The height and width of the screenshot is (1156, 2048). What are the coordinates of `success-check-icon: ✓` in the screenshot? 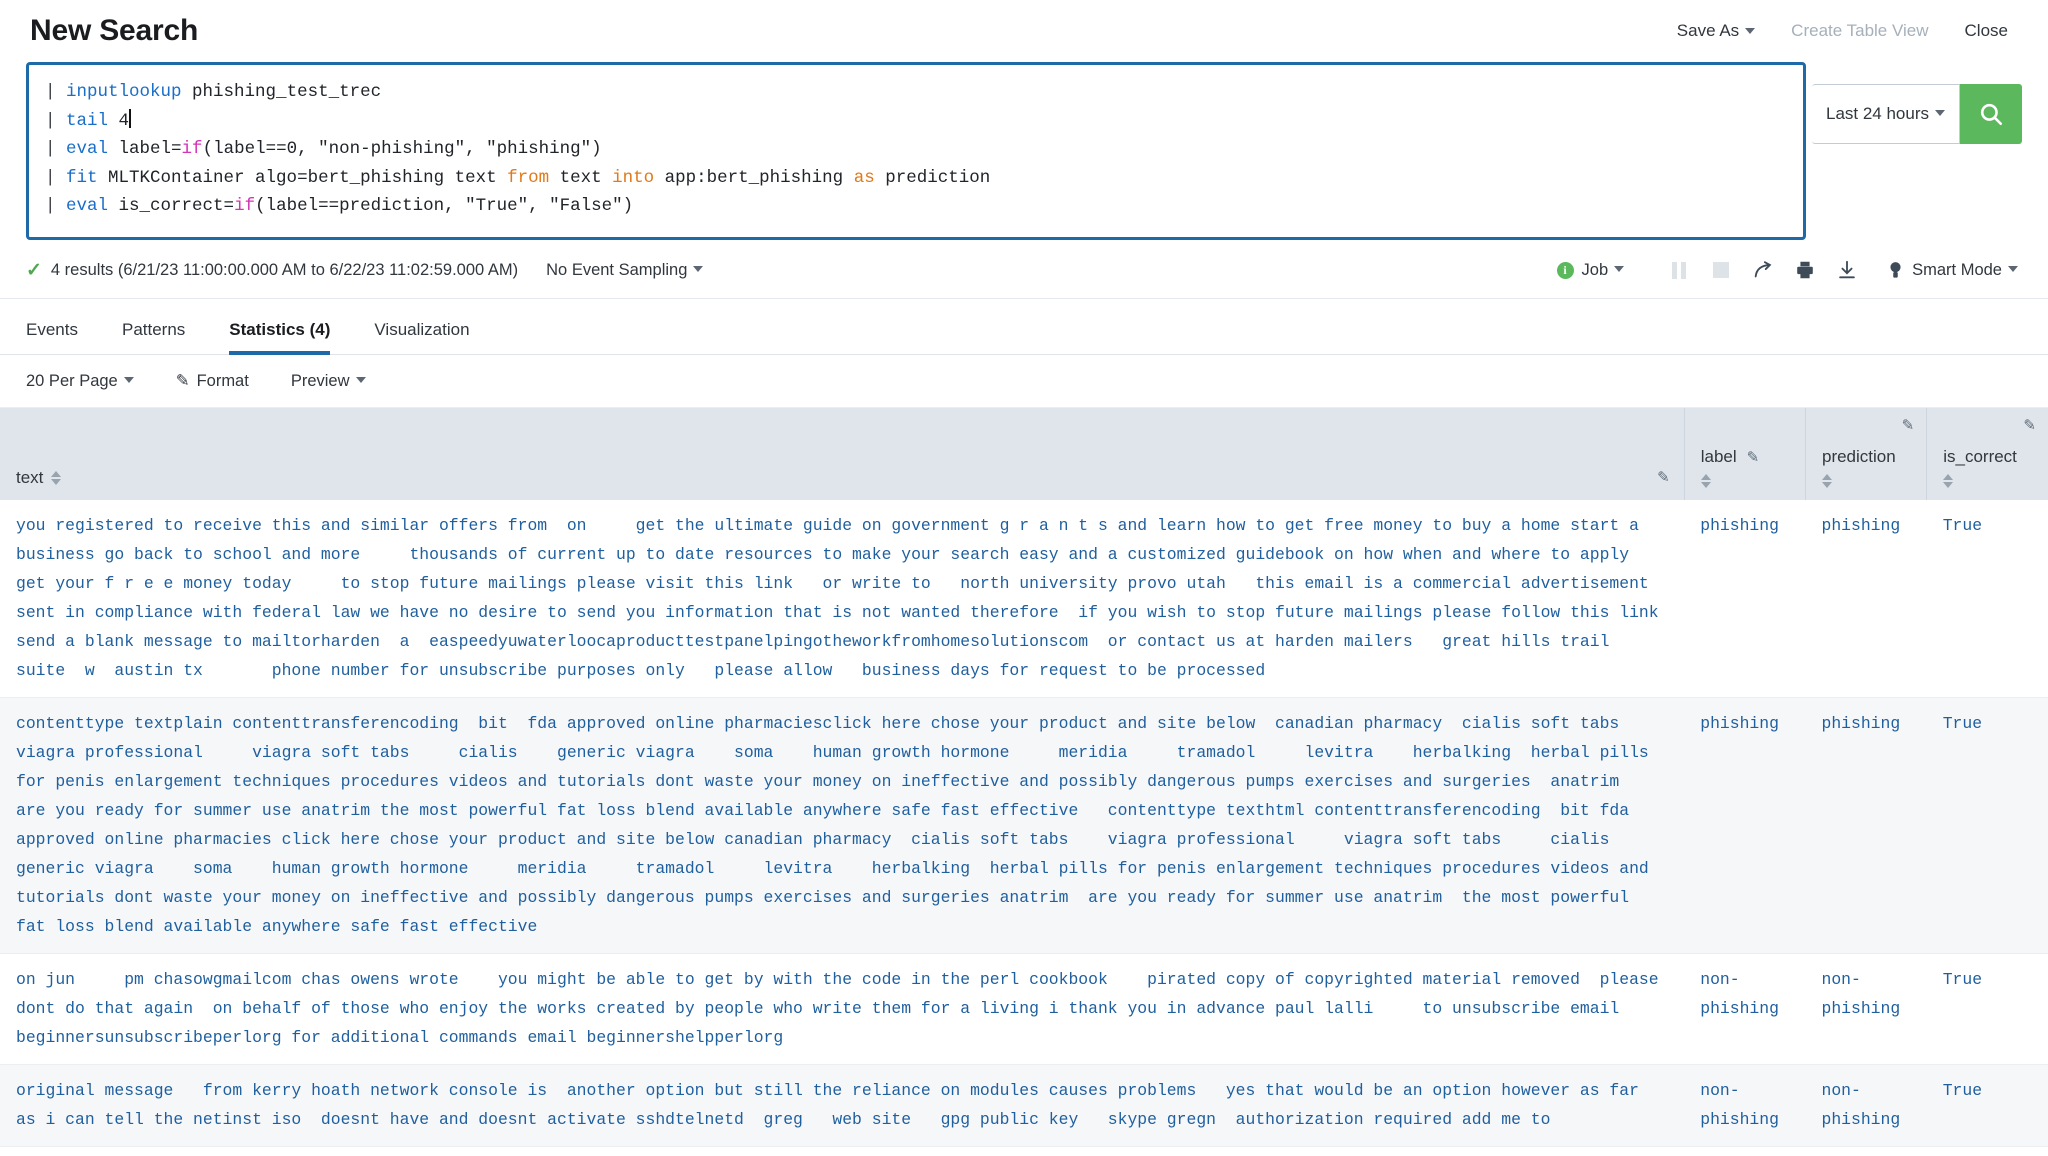 It's located at (34, 270).